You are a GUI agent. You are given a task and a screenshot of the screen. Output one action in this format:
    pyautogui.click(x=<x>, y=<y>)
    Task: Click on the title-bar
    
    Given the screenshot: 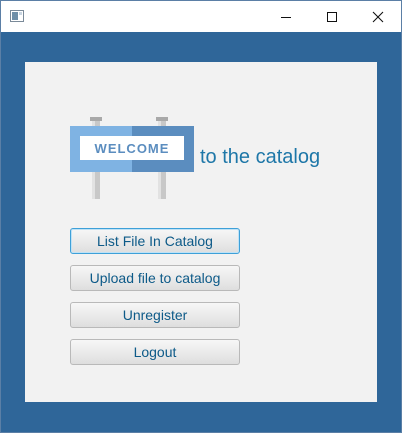 What is the action you would take?
    pyautogui.click(x=201, y=16)
    